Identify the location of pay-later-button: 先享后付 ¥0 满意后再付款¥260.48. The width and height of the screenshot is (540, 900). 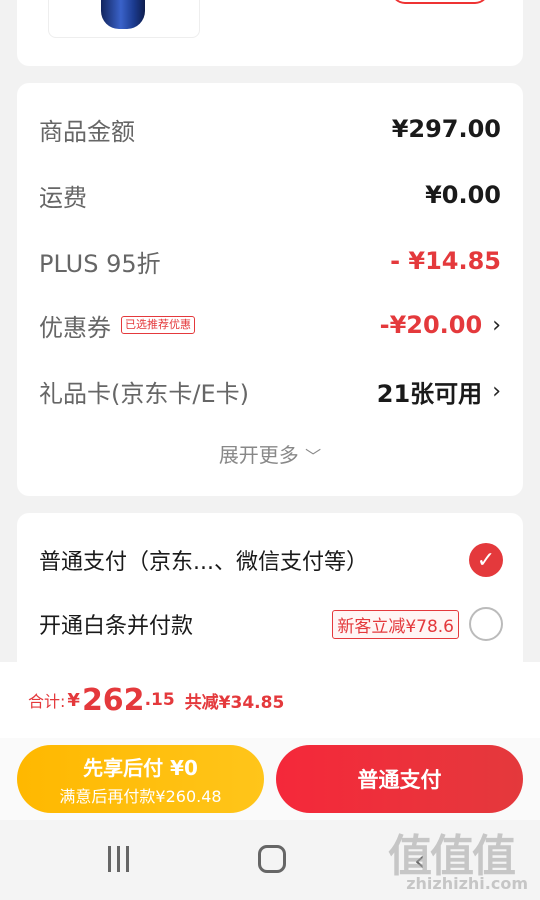
(140, 779).